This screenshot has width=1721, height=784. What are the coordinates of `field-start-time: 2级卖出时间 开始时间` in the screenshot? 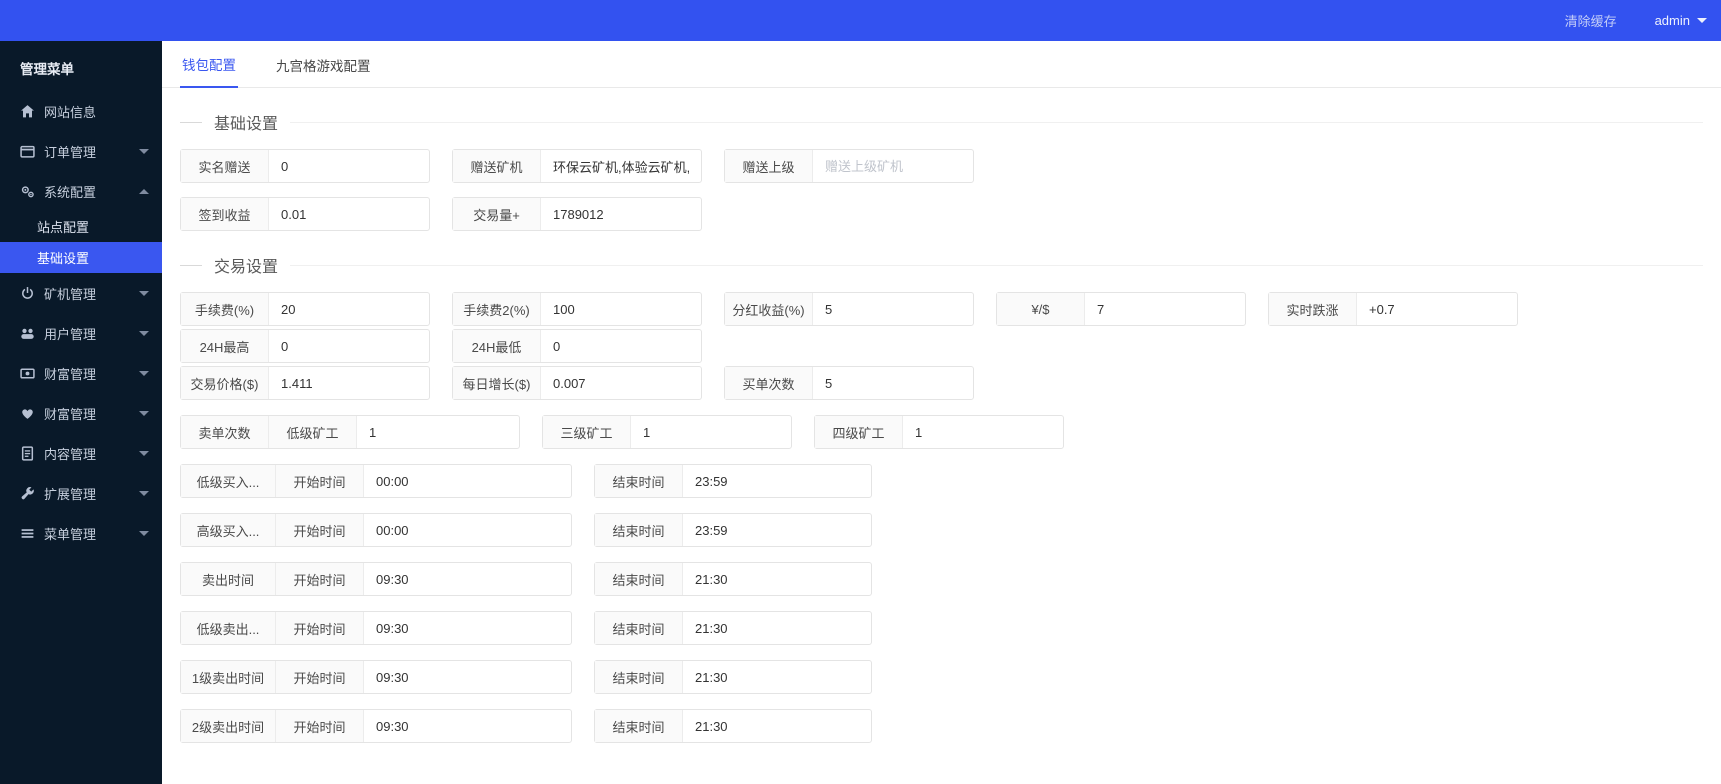 It's located at (376, 726).